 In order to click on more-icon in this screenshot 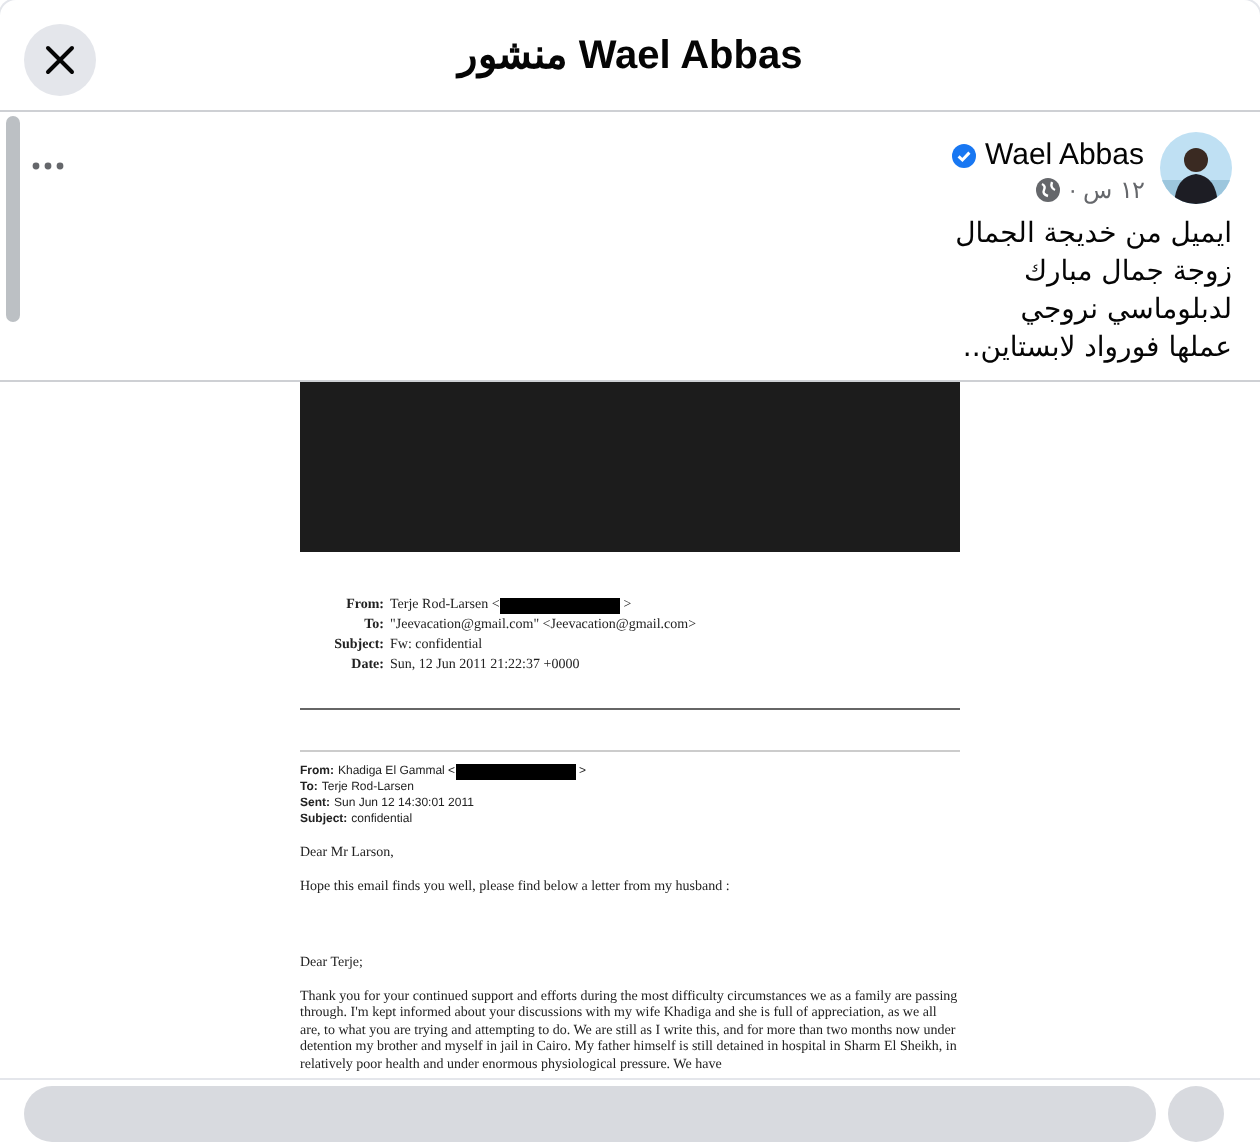, I will do `click(48, 166)`.